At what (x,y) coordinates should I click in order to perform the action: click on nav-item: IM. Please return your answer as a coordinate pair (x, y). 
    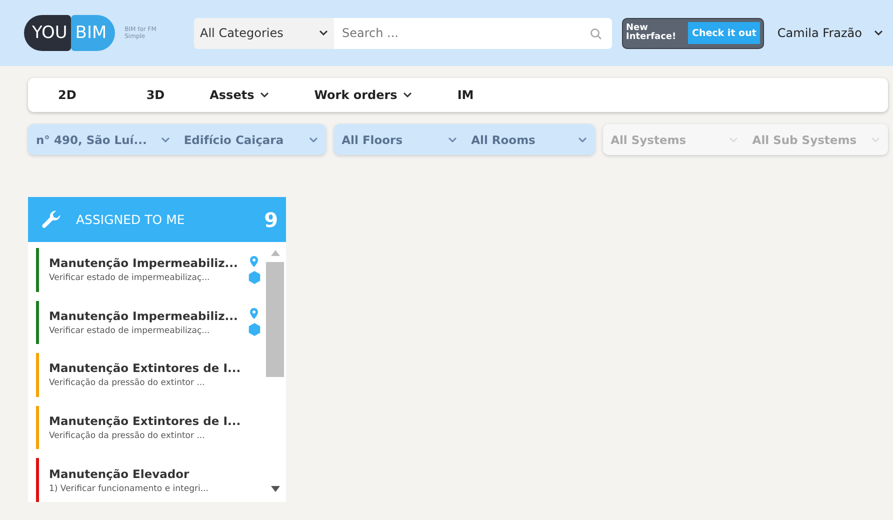
    Looking at the image, I should click on (465, 95).